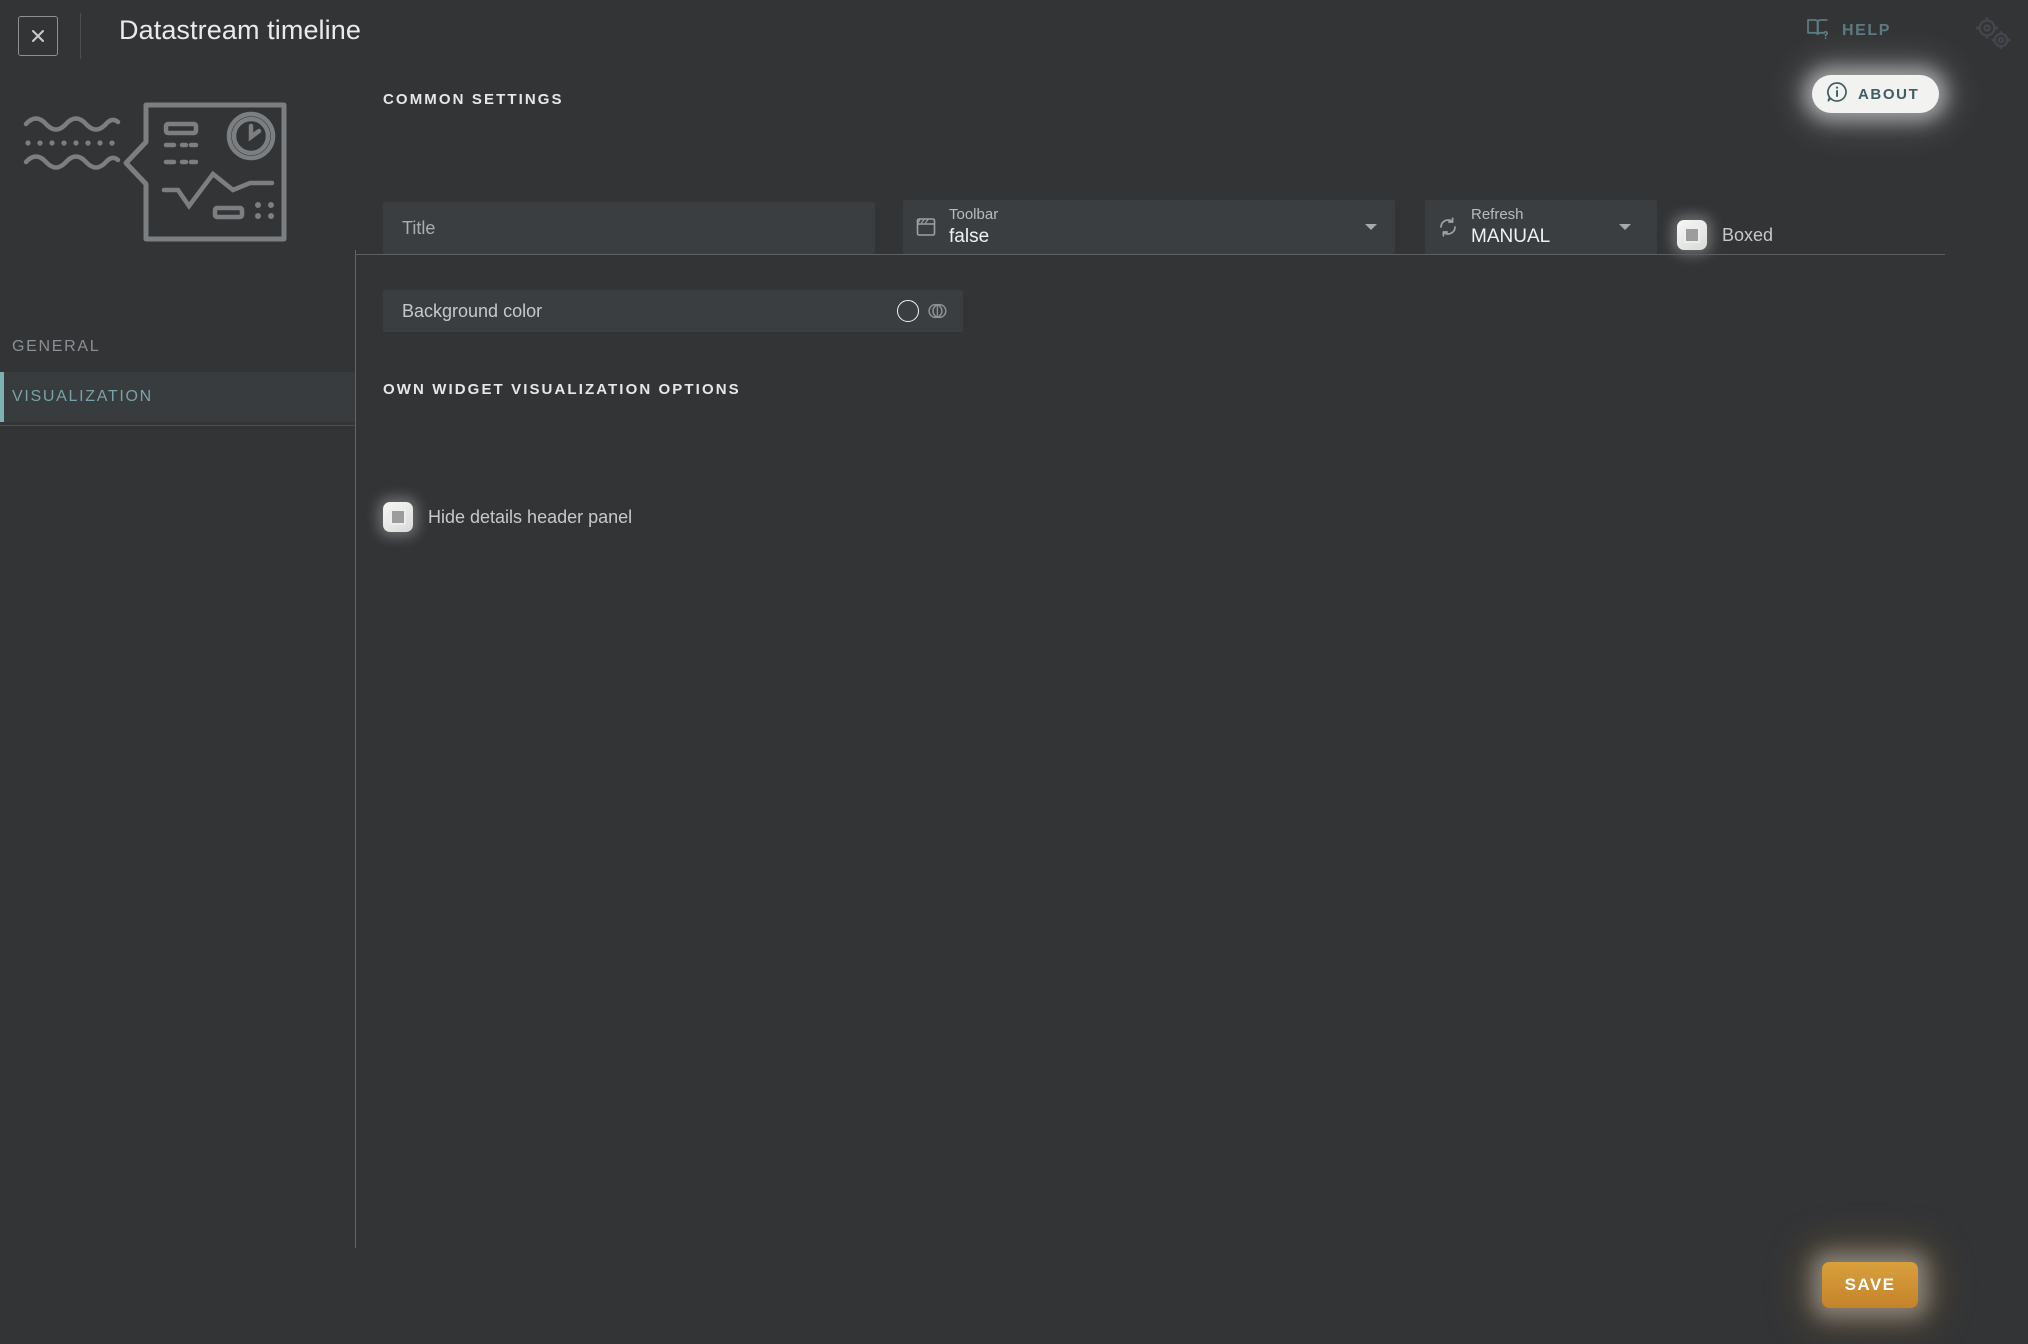 The height and width of the screenshot is (1344, 2028). What do you see at coordinates (562, 389) in the screenshot?
I see `own-options-heading: OWN WIDGET VISUALIZATION OPTIONS` at bounding box center [562, 389].